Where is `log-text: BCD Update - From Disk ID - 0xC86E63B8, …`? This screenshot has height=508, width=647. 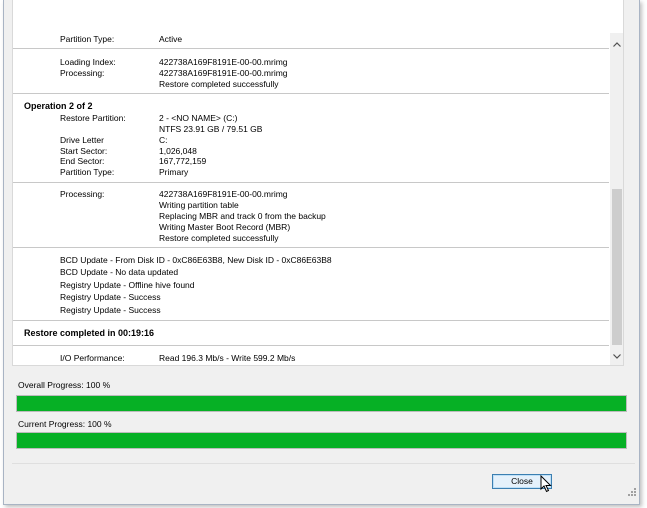 log-text: BCD Update - From Disk ID - 0xC86E63B8, … is located at coordinates (196, 260).